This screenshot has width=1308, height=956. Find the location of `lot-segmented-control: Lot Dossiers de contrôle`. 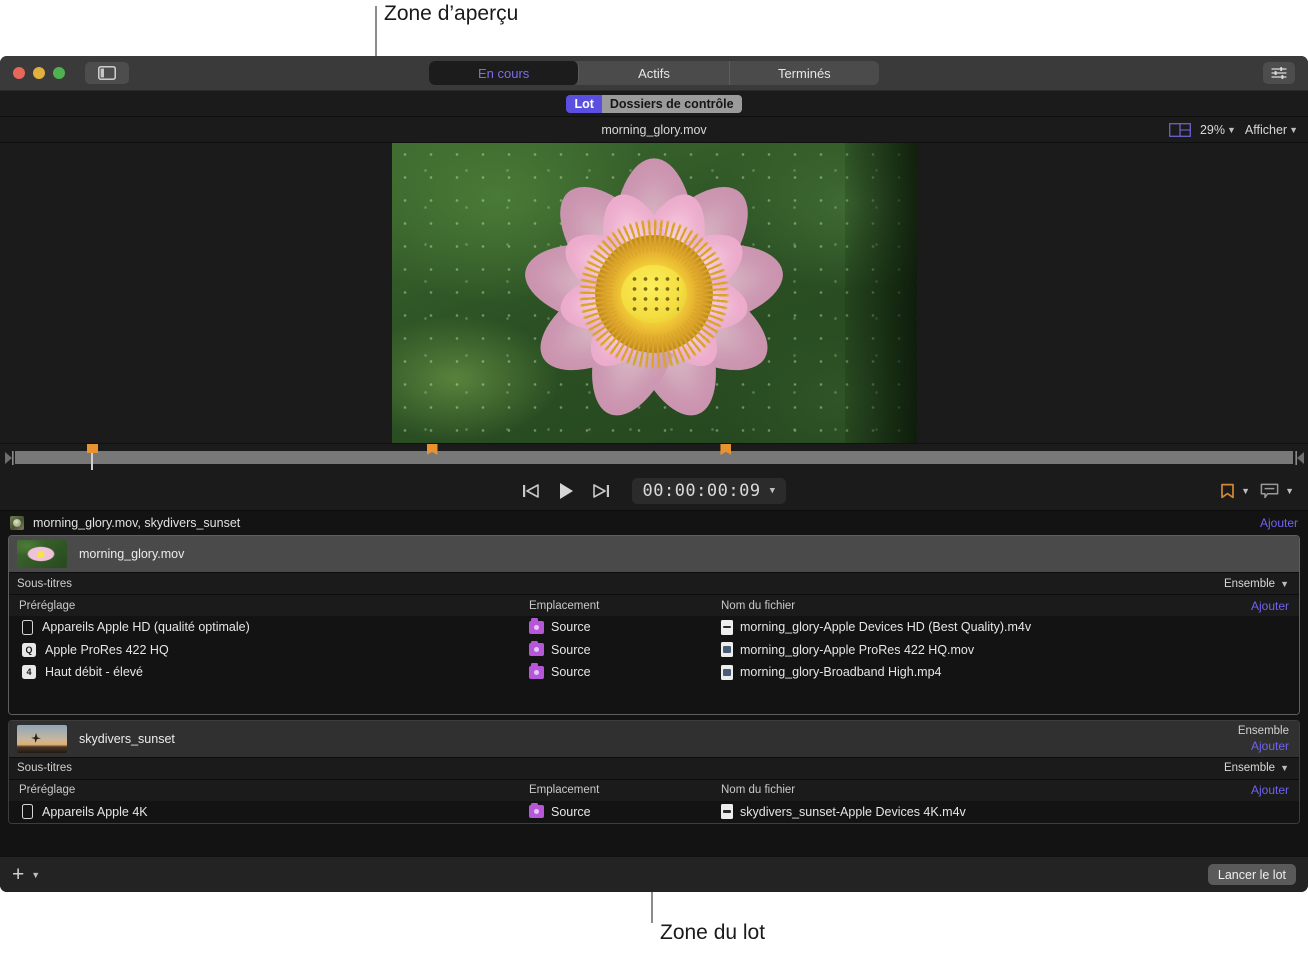

lot-segmented-control: Lot Dossiers de contrôle is located at coordinates (654, 103).